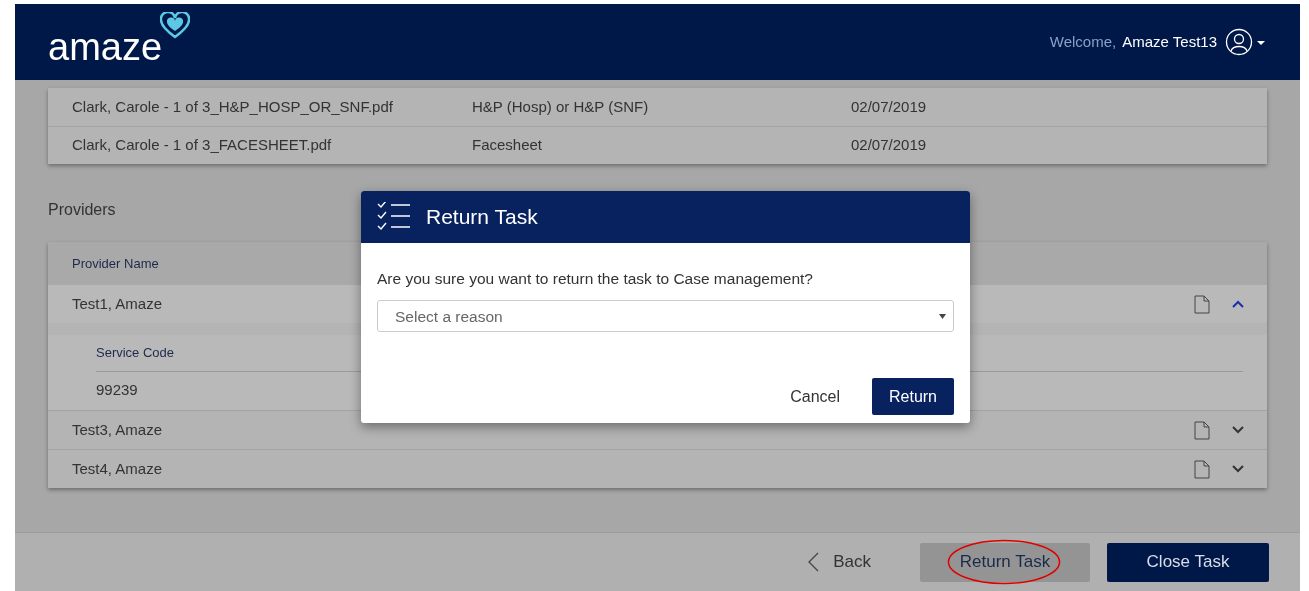 The height and width of the screenshot is (591, 1309). Describe the element at coordinates (633, 430) in the screenshot. I see `provider-name: Test3, Amaze` at that location.